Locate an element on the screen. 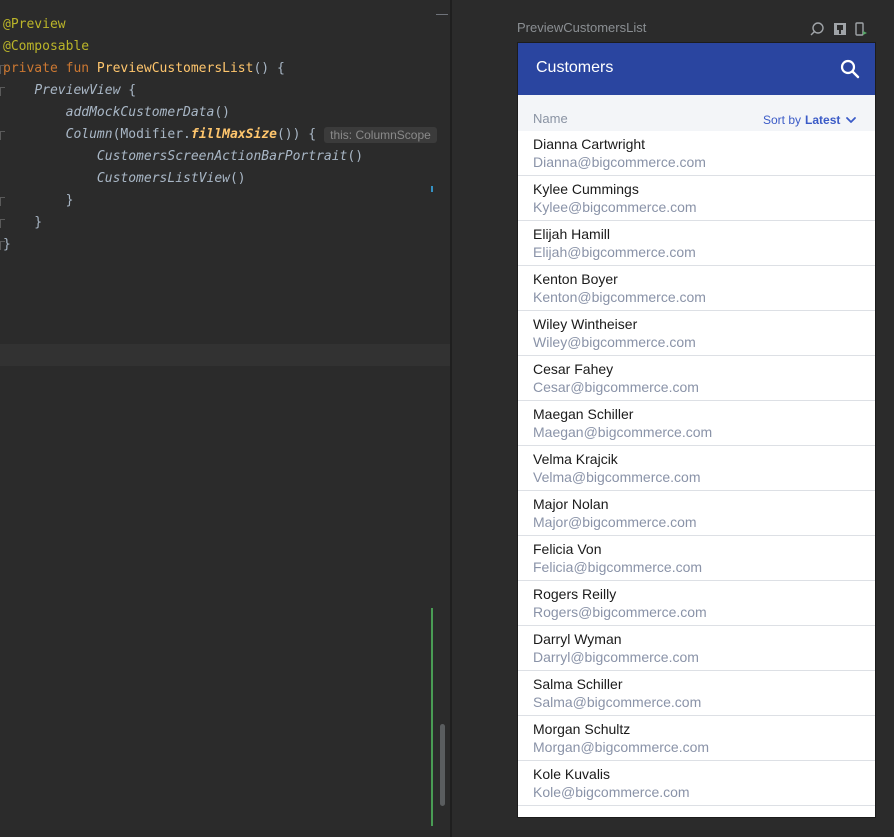 The height and width of the screenshot is (837, 894). device-icon is located at coordinates (861, 29).